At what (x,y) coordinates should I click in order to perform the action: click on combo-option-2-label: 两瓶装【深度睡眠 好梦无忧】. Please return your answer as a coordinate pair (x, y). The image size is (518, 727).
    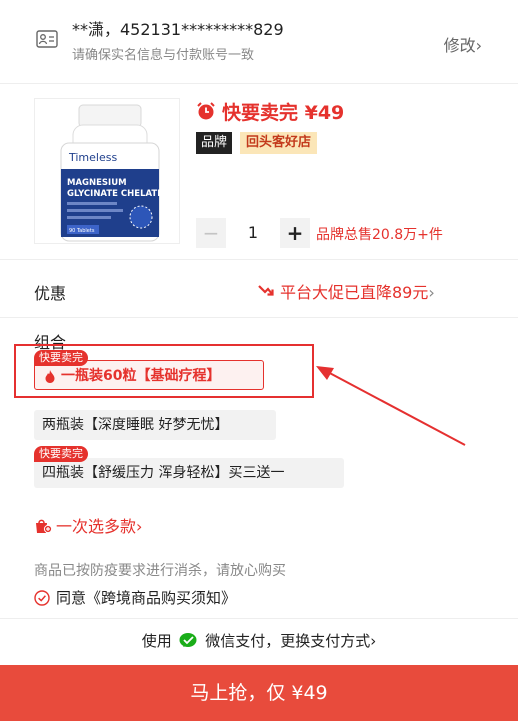
    Looking at the image, I should click on (135, 425).